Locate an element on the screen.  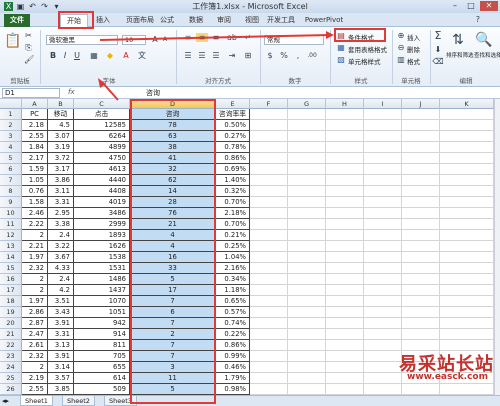
align-middle-icon: ≡ is located at coordinates (202, 37).